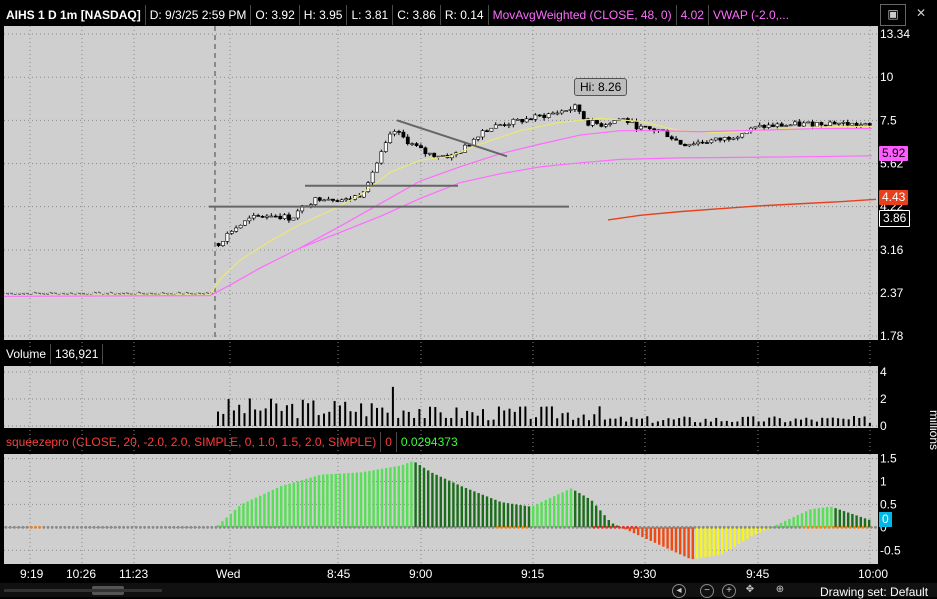 The height and width of the screenshot is (599, 937). I want to click on price-tick-label: 7.5, so click(888, 120).